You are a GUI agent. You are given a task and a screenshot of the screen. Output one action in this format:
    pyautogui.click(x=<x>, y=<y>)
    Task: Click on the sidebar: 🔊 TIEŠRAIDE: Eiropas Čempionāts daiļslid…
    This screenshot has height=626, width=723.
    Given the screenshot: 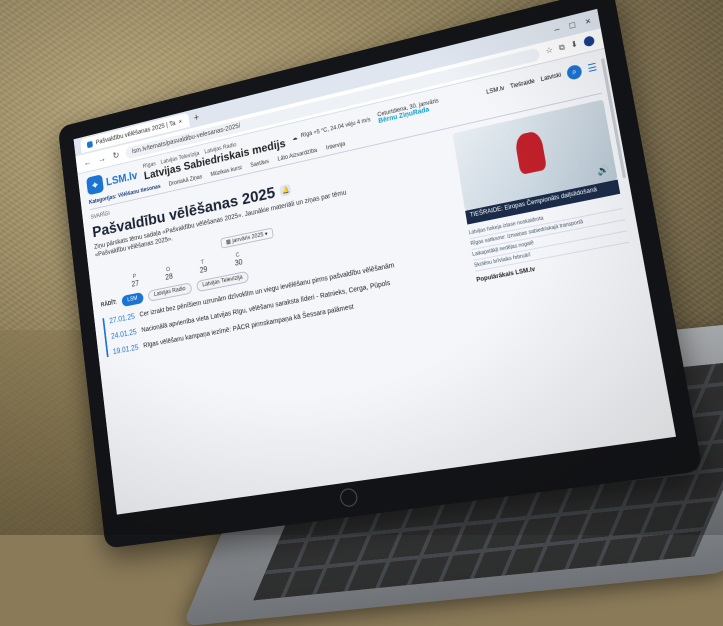 What is the action you would take?
    pyautogui.click(x=543, y=198)
    